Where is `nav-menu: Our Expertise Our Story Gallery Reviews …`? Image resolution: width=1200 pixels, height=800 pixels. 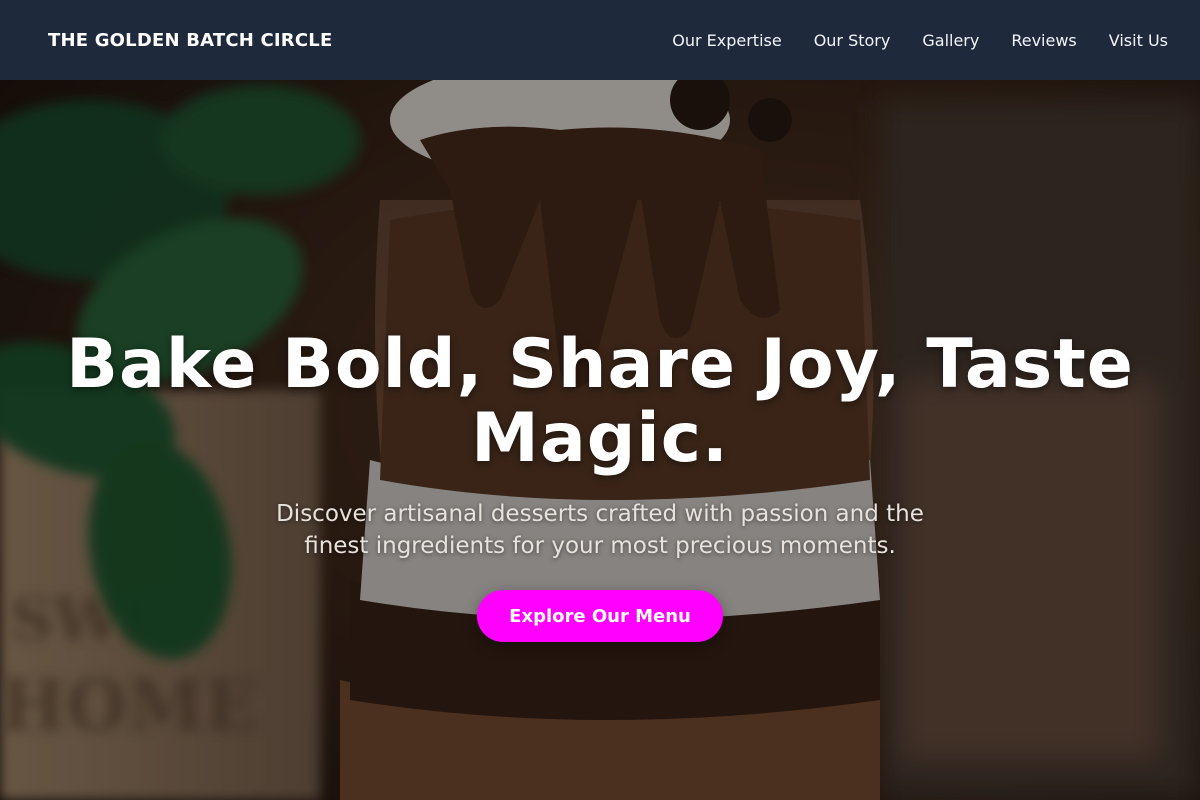 nav-menu: Our Expertise Our Story Gallery Reviews … is located at coordinates (920, 40).